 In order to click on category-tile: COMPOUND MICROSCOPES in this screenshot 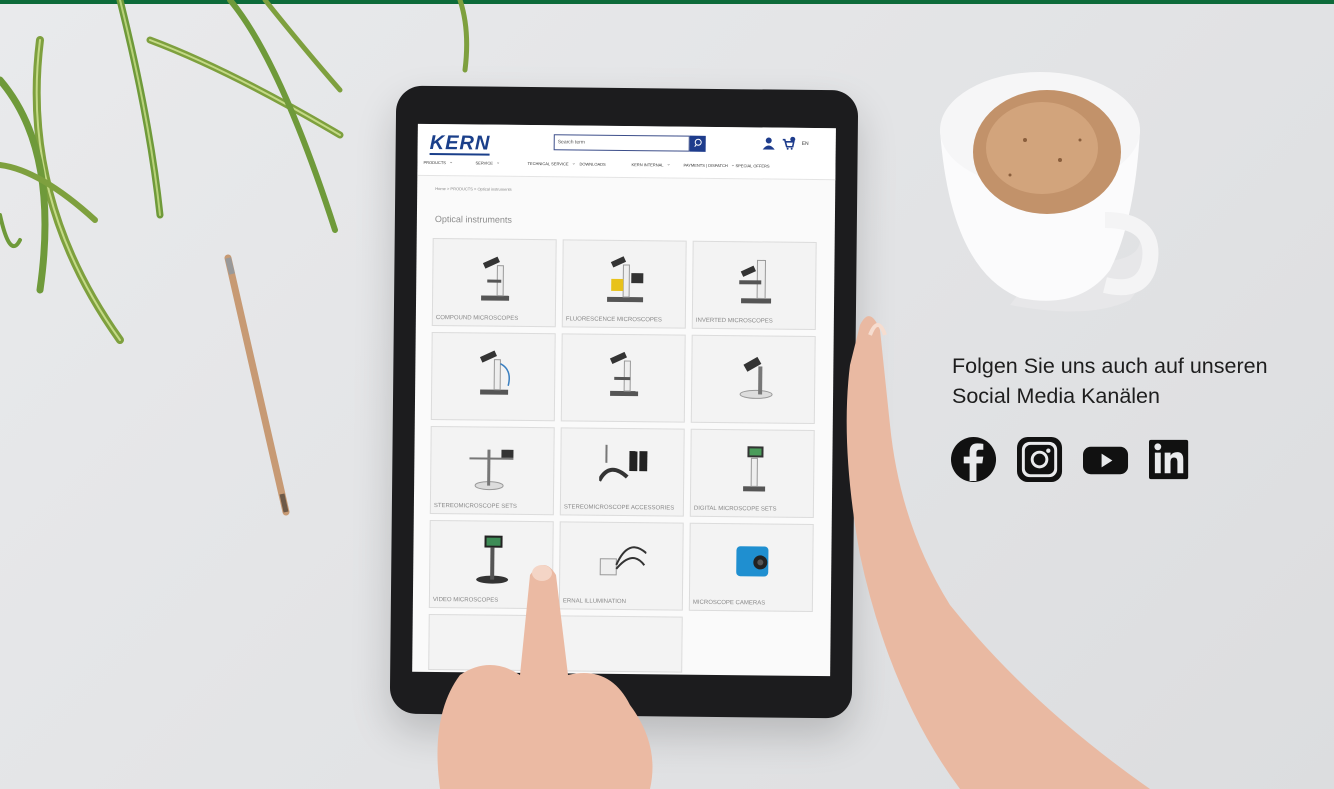, I will do `click(494, 282)`.